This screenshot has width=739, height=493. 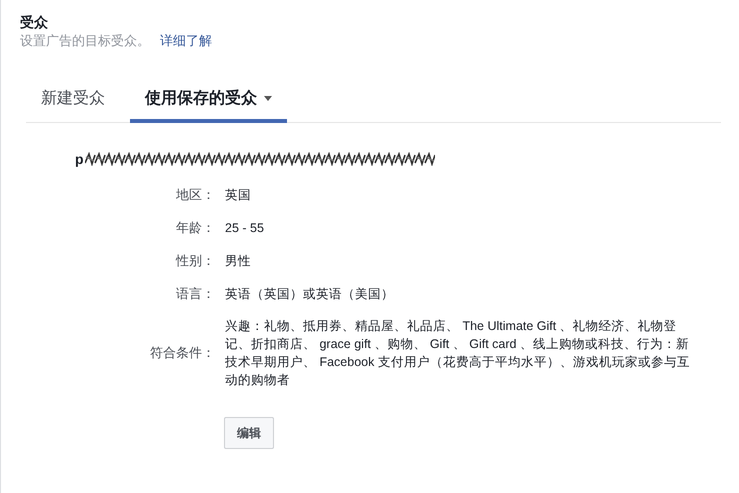 I want to click on field-label: 地区：, so click(x=195, y=195).